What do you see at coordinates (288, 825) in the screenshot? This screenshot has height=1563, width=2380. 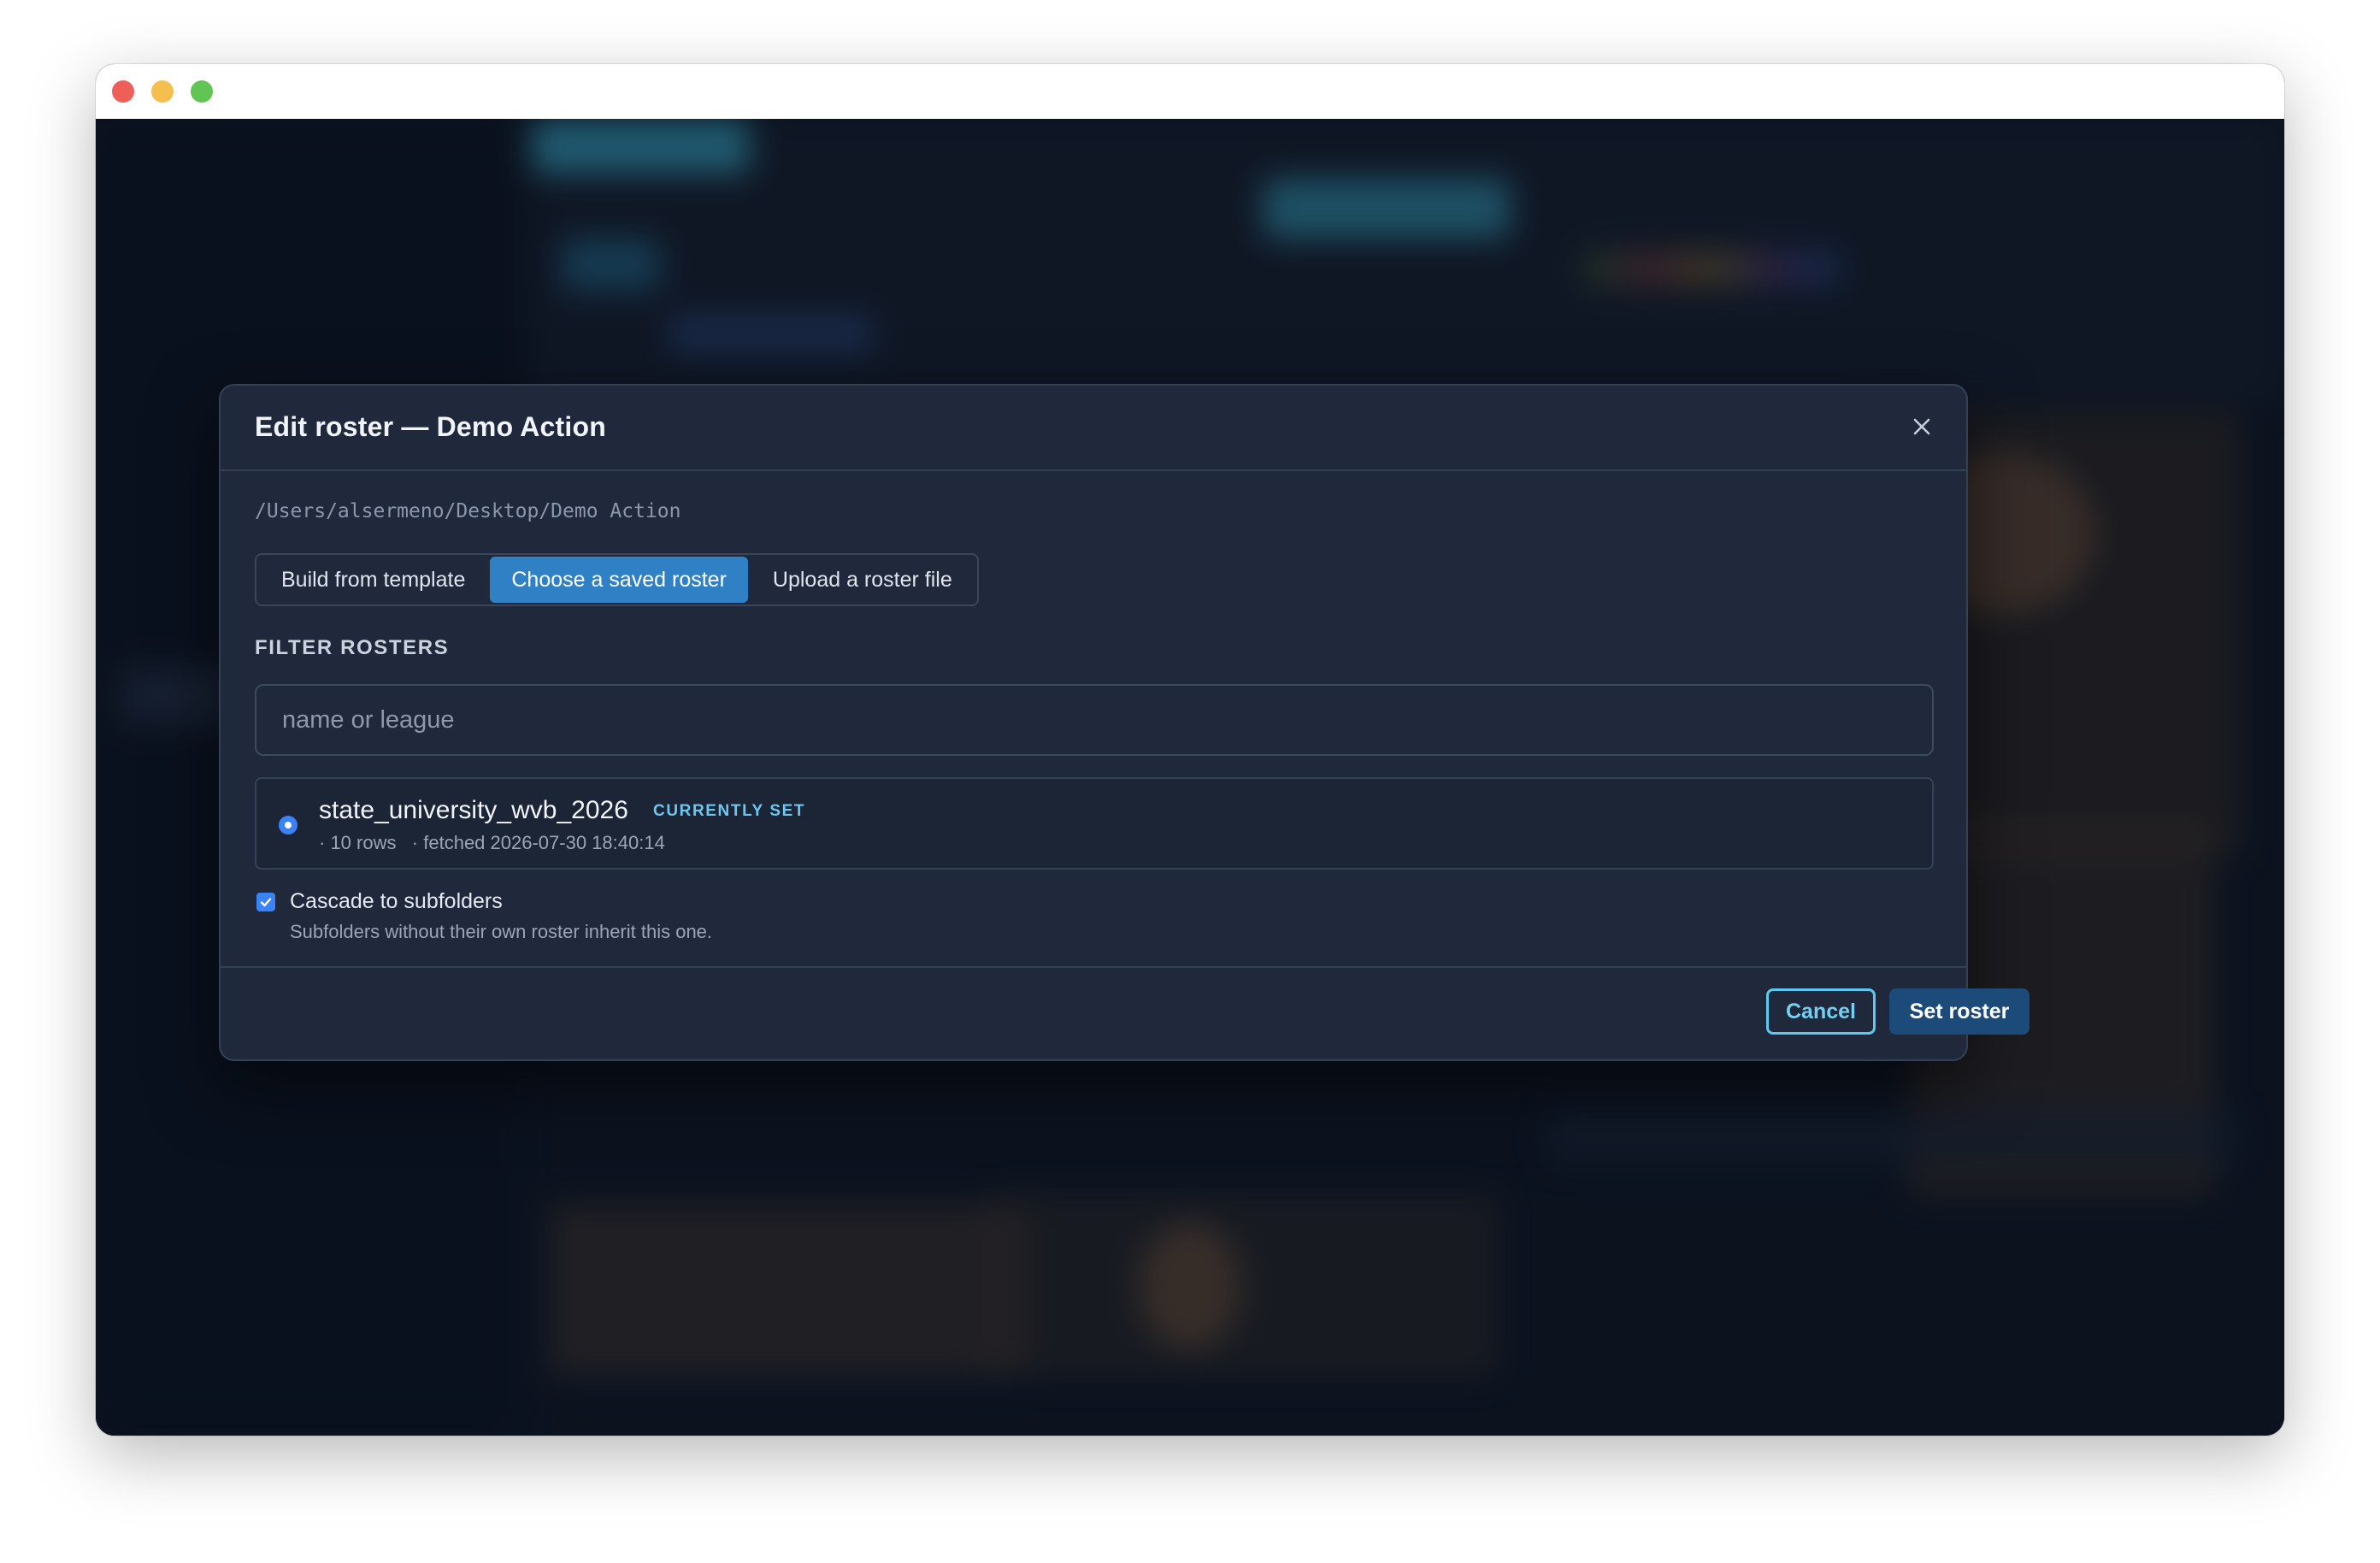 I see `radio-selected-icon` at bounding box center [288, 825].